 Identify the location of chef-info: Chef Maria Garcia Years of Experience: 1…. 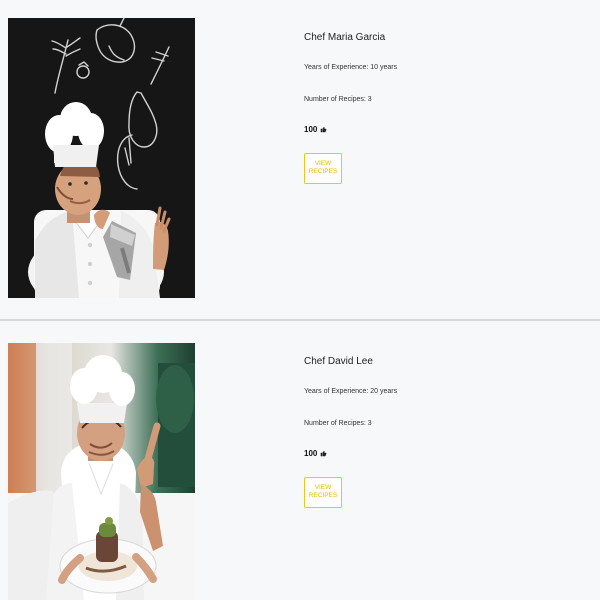
(434, 107).